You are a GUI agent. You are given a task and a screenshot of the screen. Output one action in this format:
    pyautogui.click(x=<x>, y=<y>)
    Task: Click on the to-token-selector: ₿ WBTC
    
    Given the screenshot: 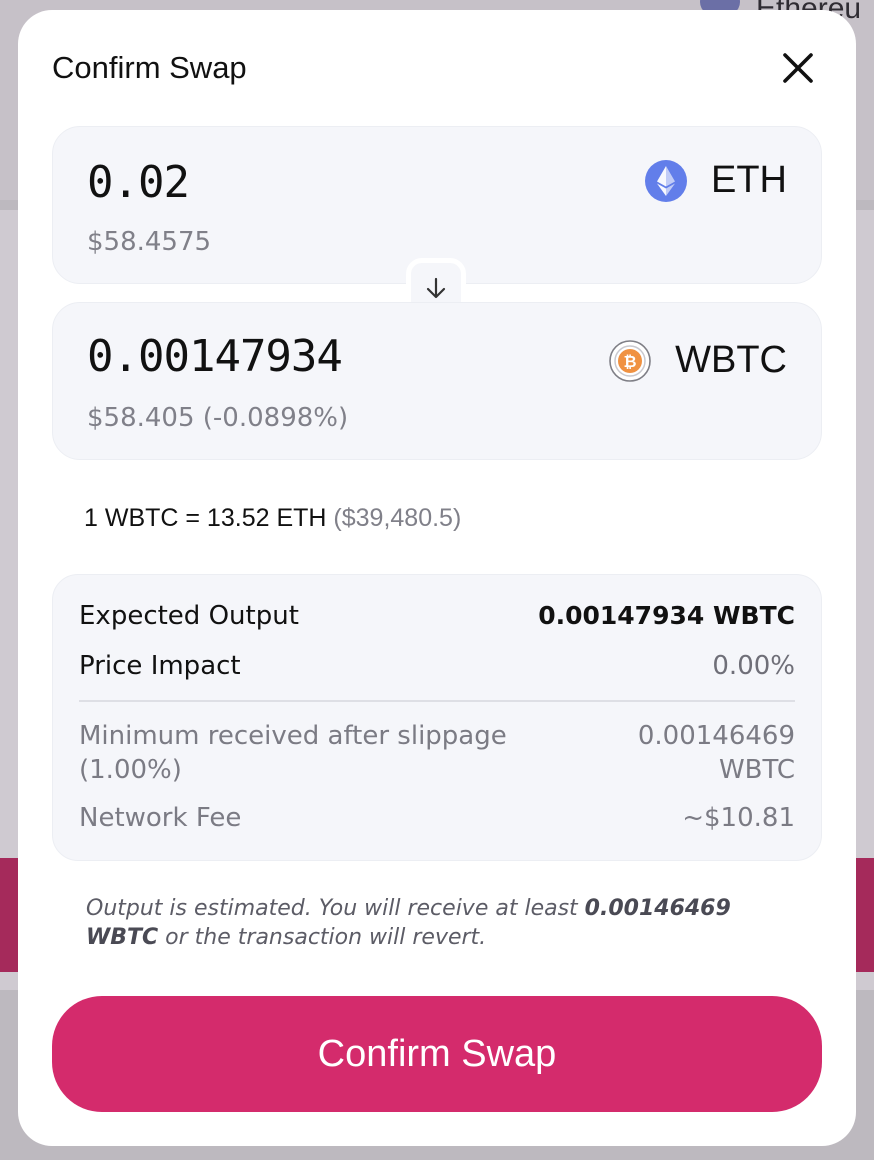 What is the action you would take?
    pyautogui.click(x=698, y=360)
    